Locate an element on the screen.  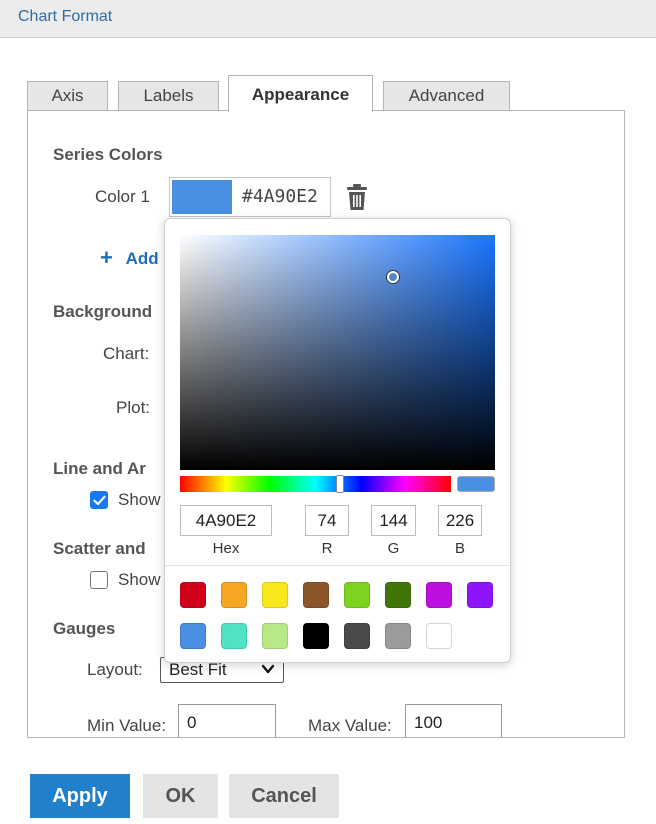
scatter-title: Scatter and is located at coordinates (99, 548).